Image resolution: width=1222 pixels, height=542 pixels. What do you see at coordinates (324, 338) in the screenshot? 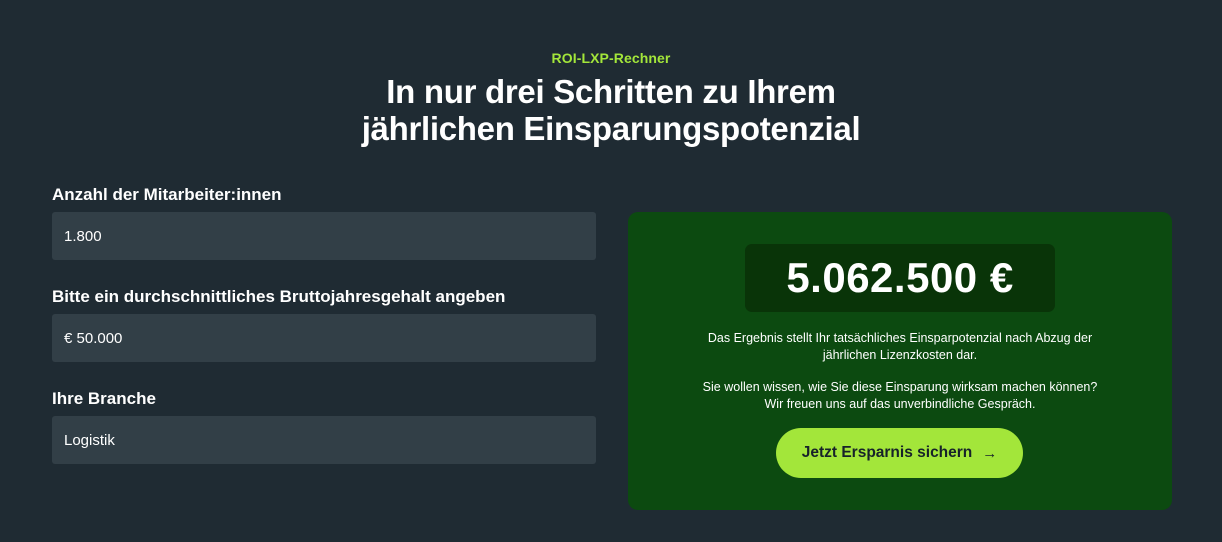
I see `salary-input` at bounding box center [324, 338].